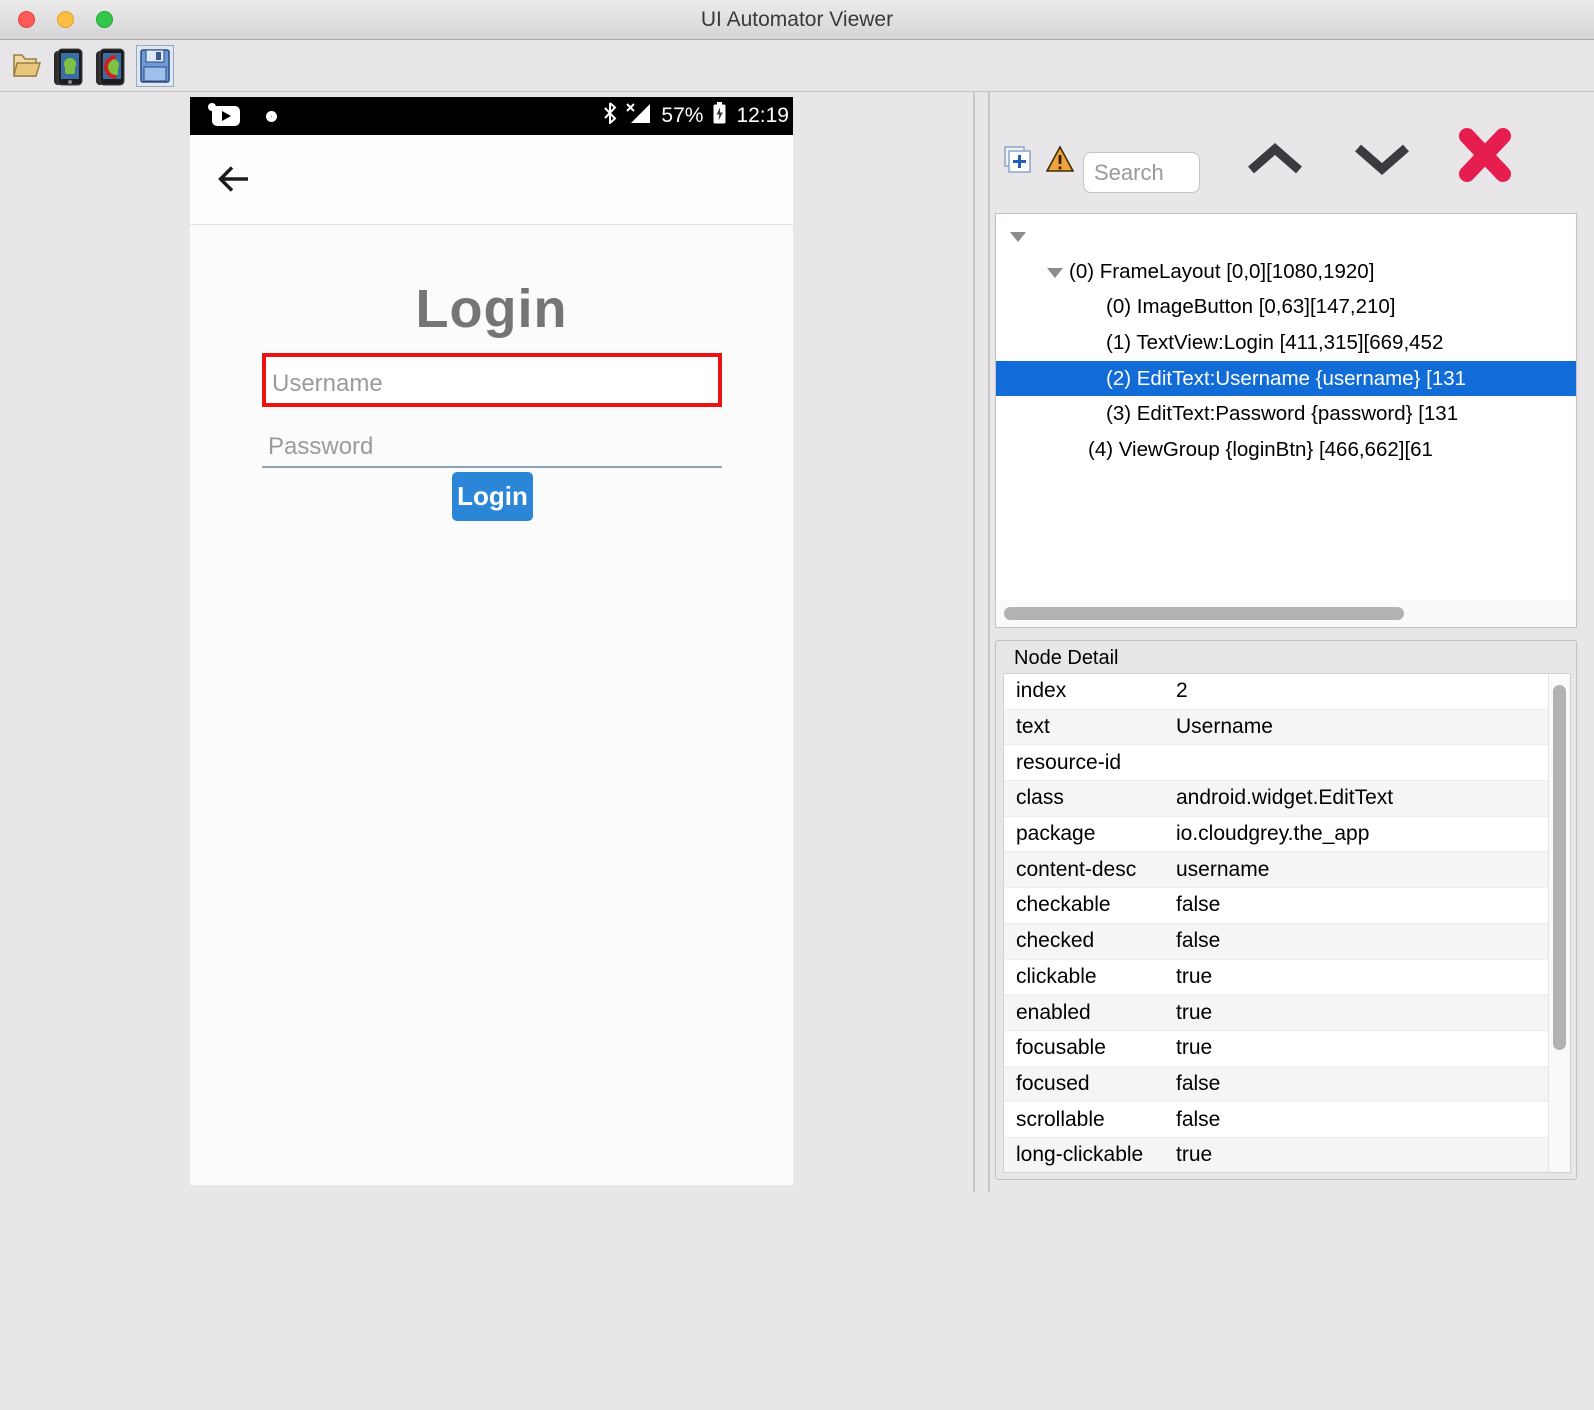 The width and height of the screenshot is (1594, 1410). Describe the element at coordinates (989, 642) in the screenshot. I see `panel-splitter` at that location.